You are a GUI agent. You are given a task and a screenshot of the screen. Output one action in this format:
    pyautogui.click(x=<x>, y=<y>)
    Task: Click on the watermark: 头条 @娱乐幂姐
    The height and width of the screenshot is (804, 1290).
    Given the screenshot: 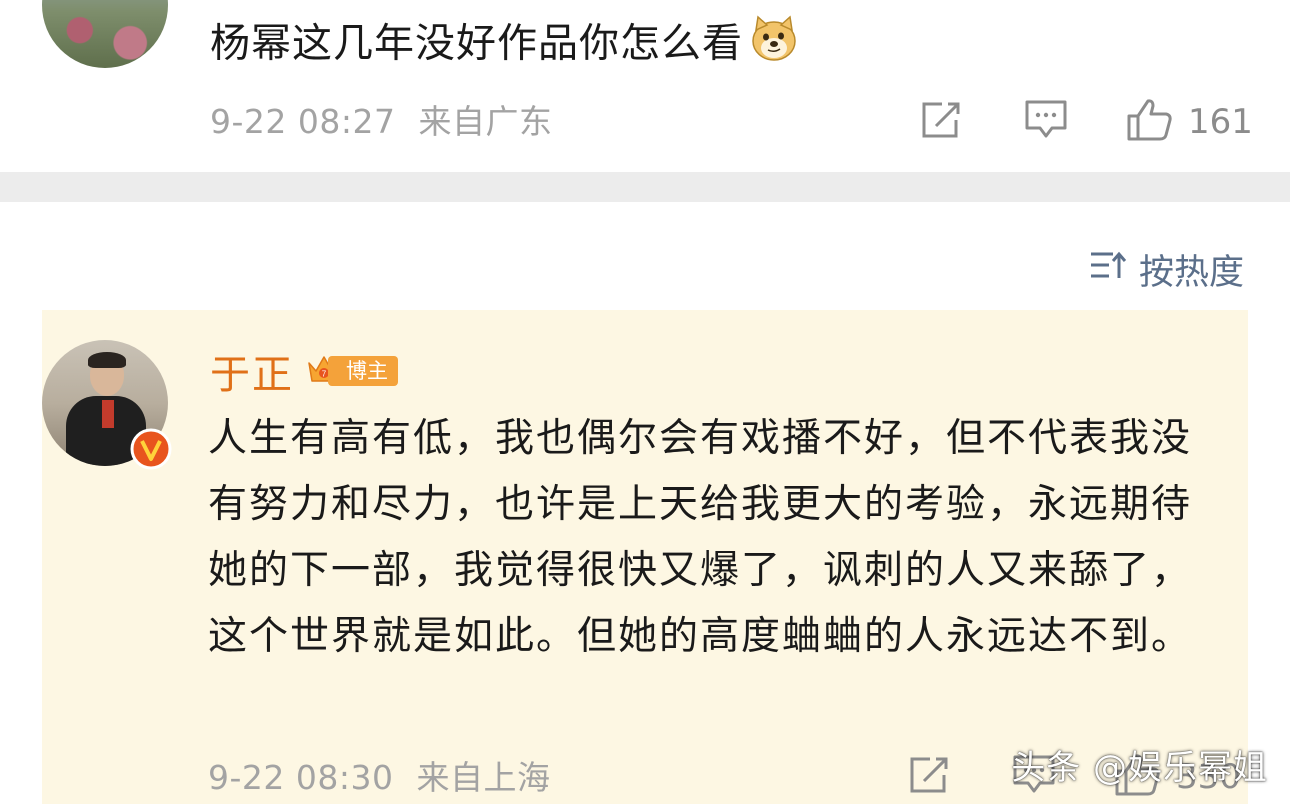 What is the action you would take?
    pyautogui.click(x=1139, y=768)
    